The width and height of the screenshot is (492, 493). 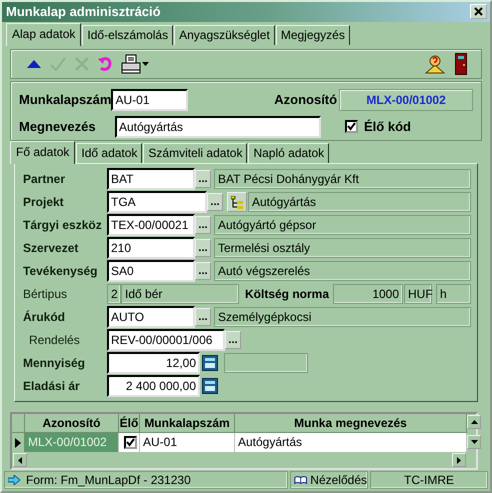 I want to click on number-field: 12,00, so click(x=153, y=363).